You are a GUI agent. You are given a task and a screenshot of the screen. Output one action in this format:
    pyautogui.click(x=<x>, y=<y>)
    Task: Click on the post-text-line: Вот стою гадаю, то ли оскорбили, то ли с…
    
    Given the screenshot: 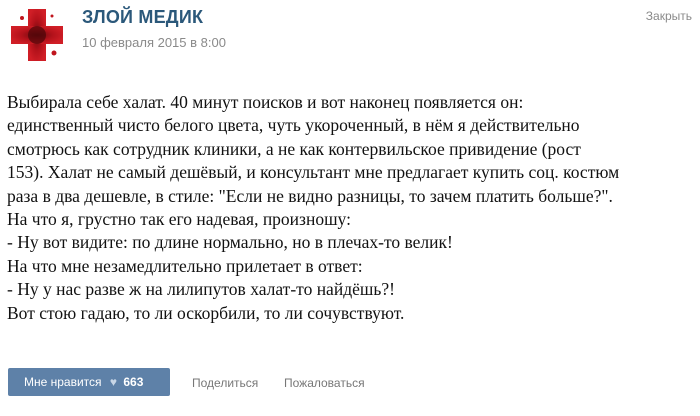 What is the action you would take?
    pyautogui.click(x=206, y=312)
    